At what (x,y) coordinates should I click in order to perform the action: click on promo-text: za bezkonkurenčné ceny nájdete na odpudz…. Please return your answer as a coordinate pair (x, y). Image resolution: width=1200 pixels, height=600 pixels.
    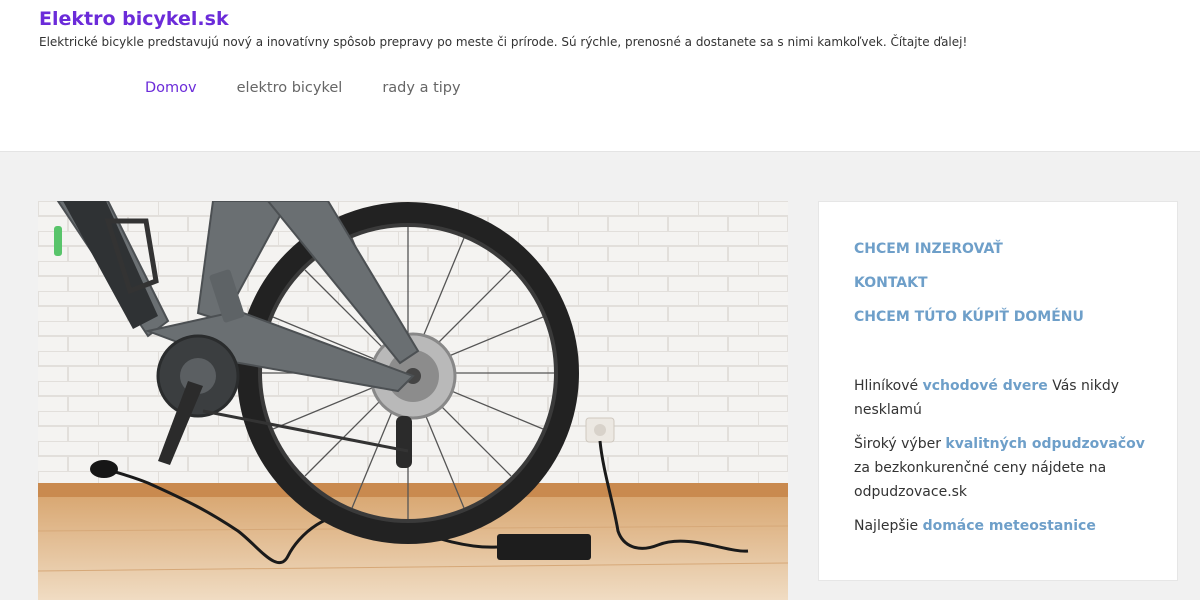
    Looking at the image, I should click on (980, 480).